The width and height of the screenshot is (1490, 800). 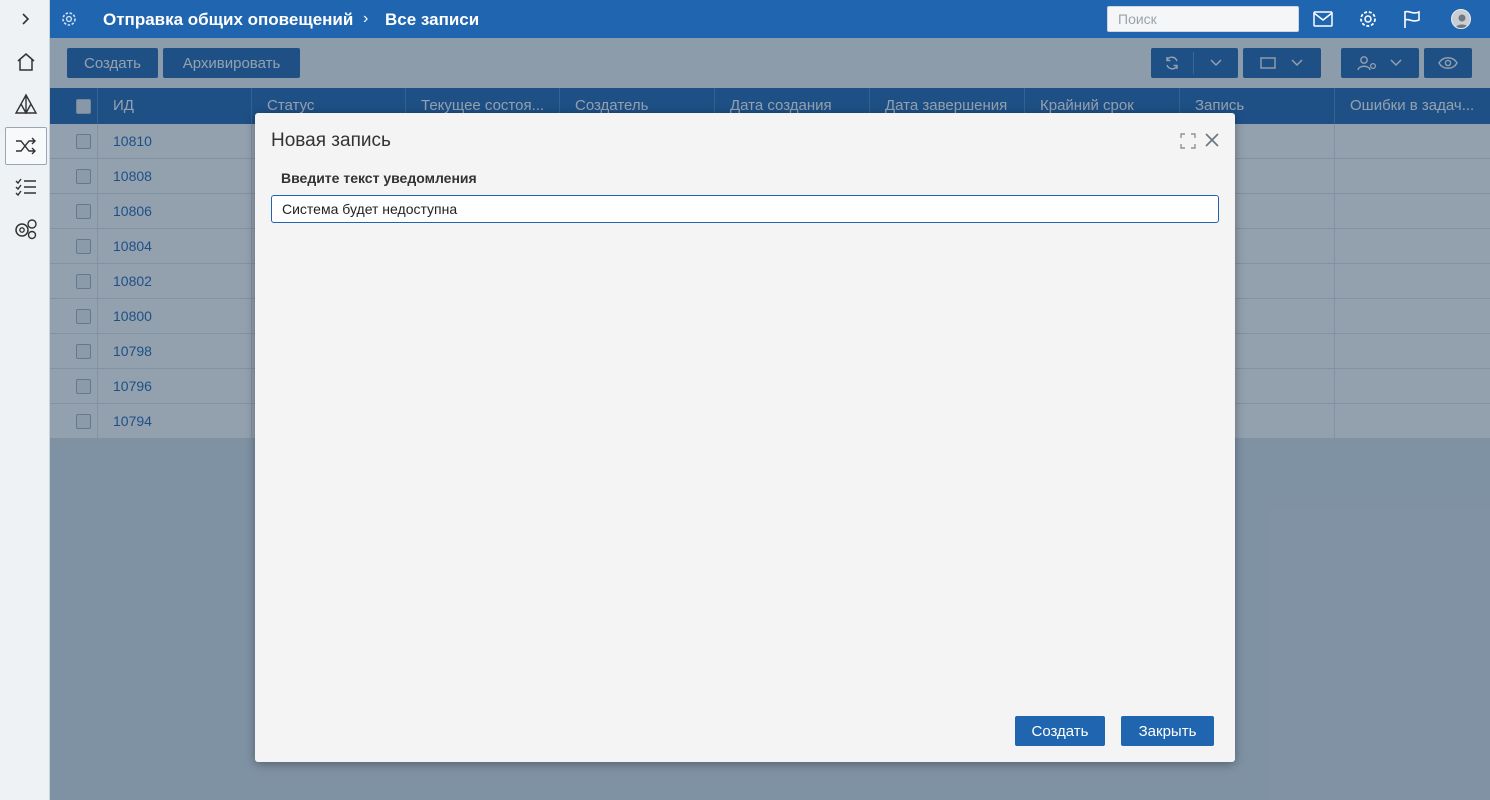 What do you see at coordinates (26, 104) in the screenshot?
I see `tree-icon` at bounding box center [26, 104].